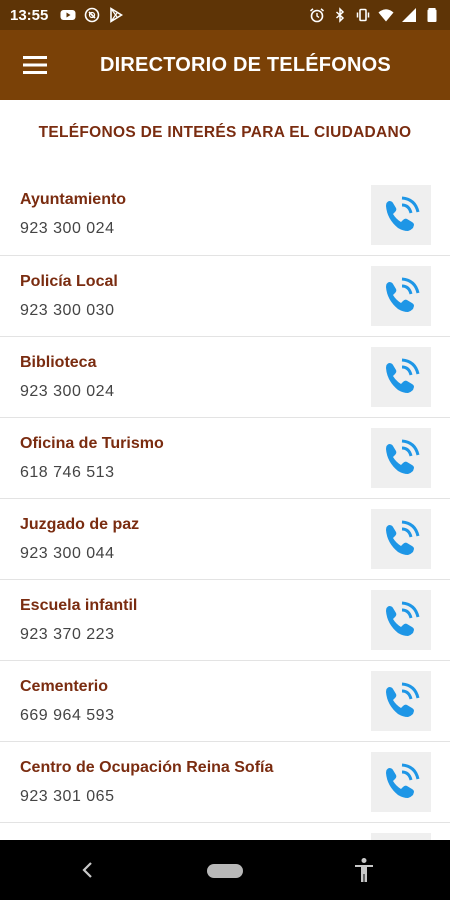  What do you see at coordinates (64, 686) in the screenshot?
I see `contact-name: Cementerio` at bounding box center [64, 686].